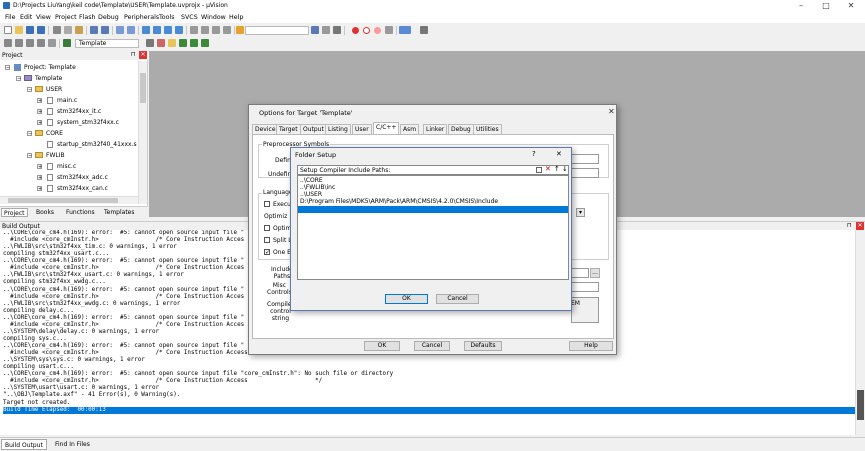 The height and width of the screenshot is (451, 865). I want to click on delete-icon: ✕, so click(548, 169).